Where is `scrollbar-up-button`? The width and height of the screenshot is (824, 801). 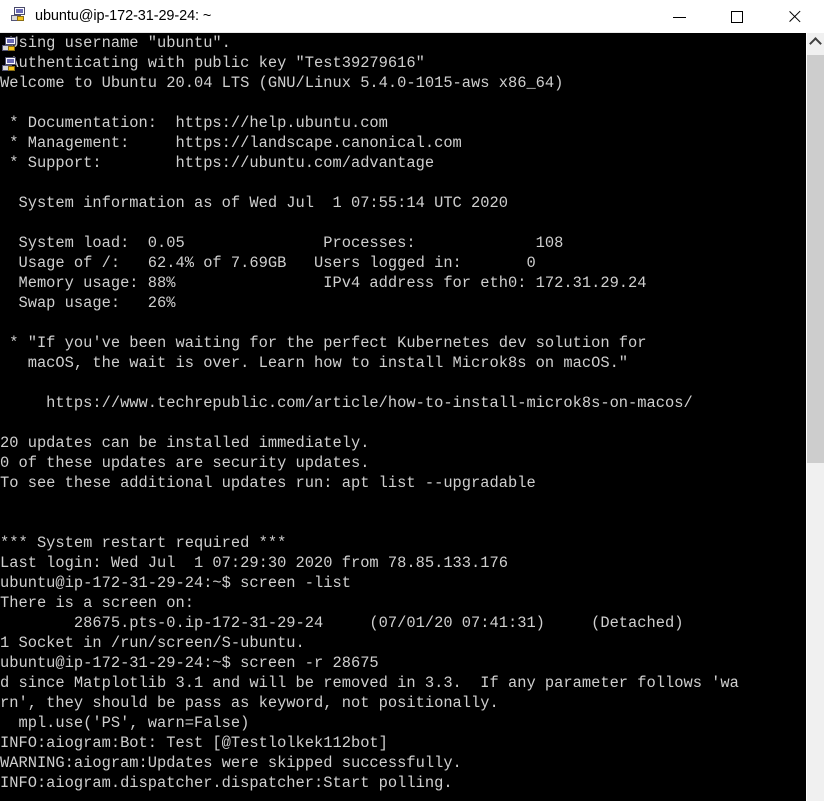
scrollbar-up-button is located at coordinates (815, 42).